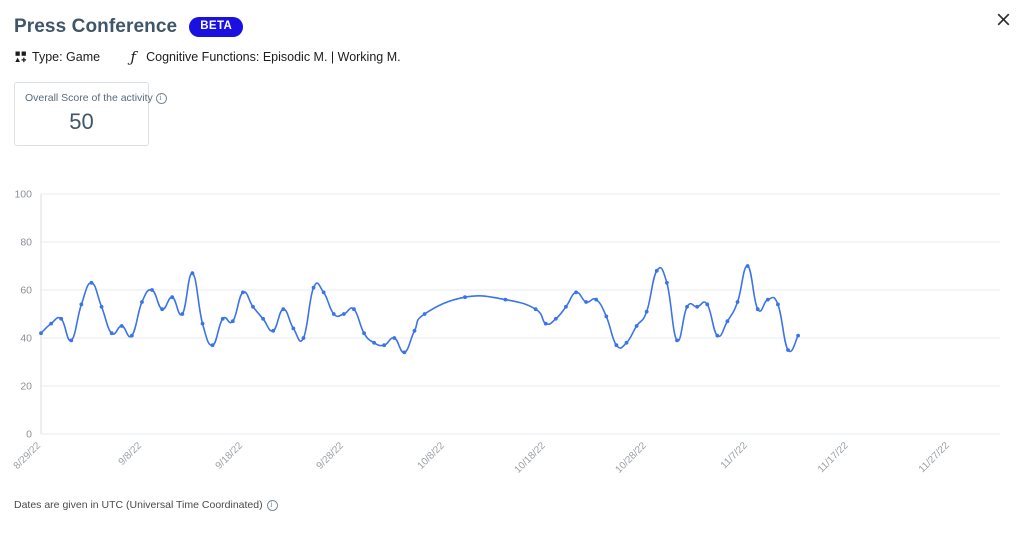 The image size is (1024, 543). What do you see at coordinates (833, 457) in the screenshot?
I see `x-axis-tick: 11/17/22` at bounding box center [833, 457].